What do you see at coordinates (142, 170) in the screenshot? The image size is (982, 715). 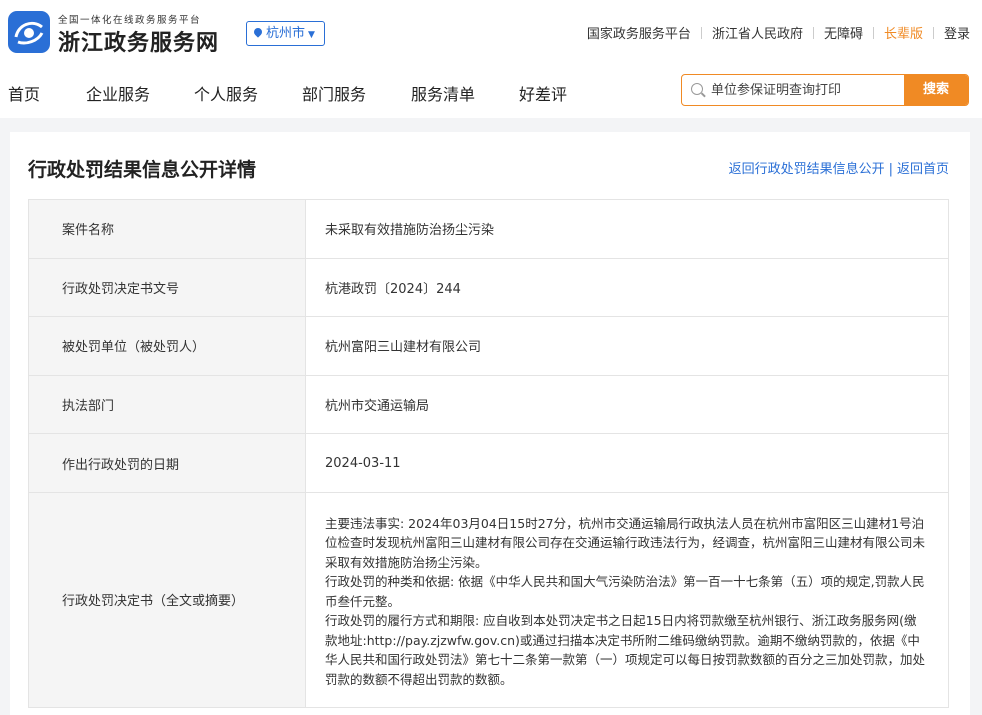 I see `page-title: 行政处罚结果信息公开详情` at bounding box center [142, 170].